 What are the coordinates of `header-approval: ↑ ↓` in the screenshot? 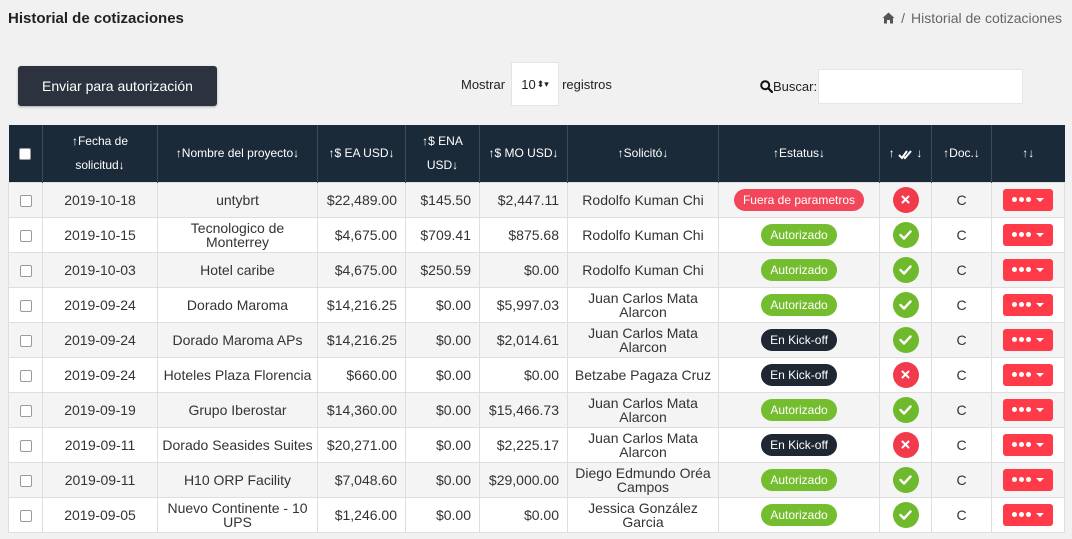 It's located at (905, 153).